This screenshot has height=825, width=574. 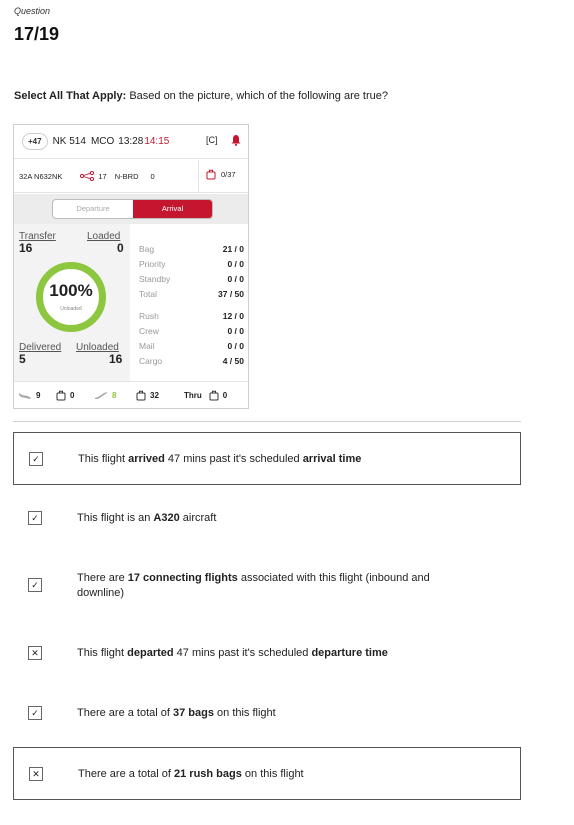 I want to click on bell-icon, so click(x=236, y=140).